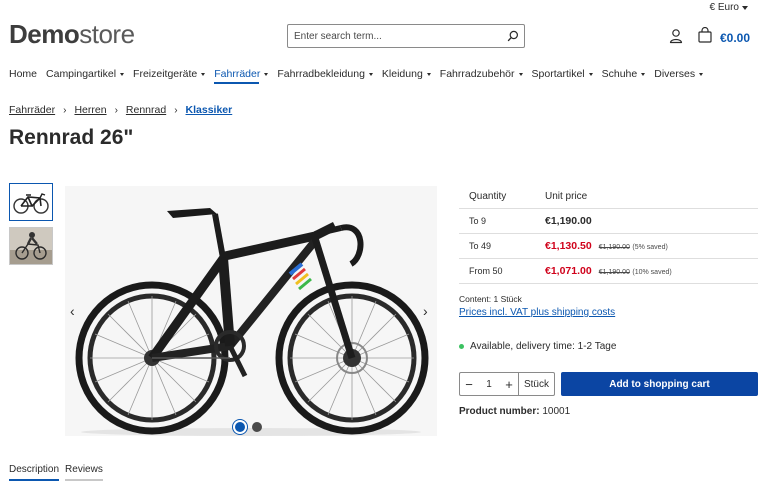 The height and width of the screenshot is (484, 768). What do you see at coordinates (735, 37) in the screenshot?
I see `cart-total: €0.00` at bounding box center [735, 37].